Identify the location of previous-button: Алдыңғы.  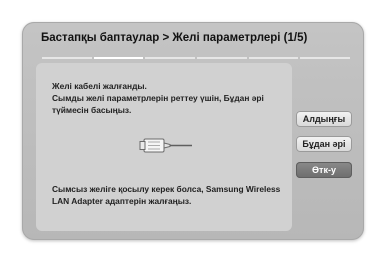
(324, 119).